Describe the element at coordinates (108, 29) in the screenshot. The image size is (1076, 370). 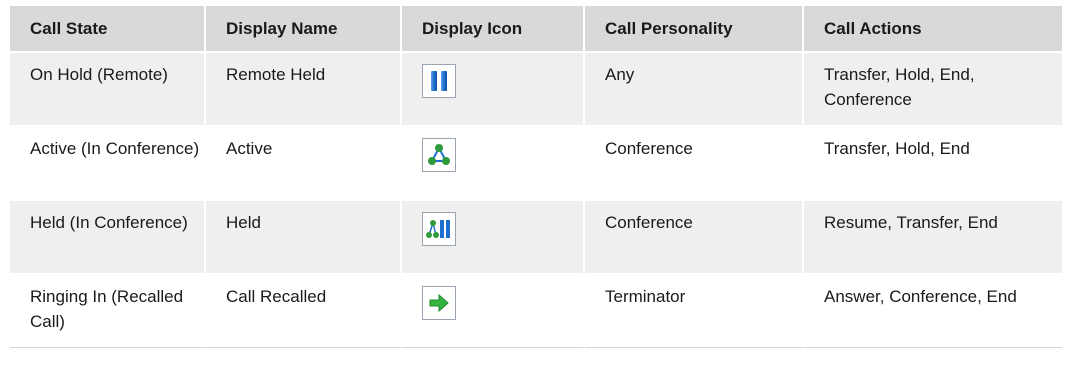
I see `header-call-state: Call State` at that location.